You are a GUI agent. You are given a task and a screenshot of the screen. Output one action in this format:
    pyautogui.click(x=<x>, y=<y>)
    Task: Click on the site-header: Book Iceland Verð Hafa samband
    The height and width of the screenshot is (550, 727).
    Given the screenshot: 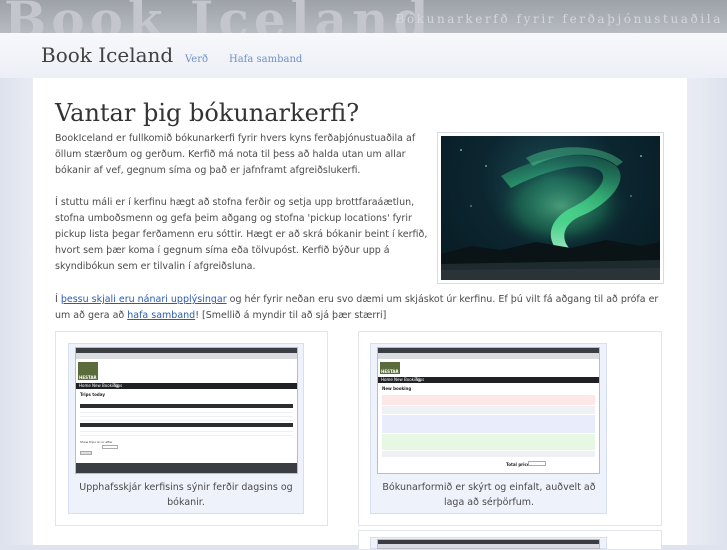 What is the action you would take?
    pyautogui.click(x=363, y=55)
    